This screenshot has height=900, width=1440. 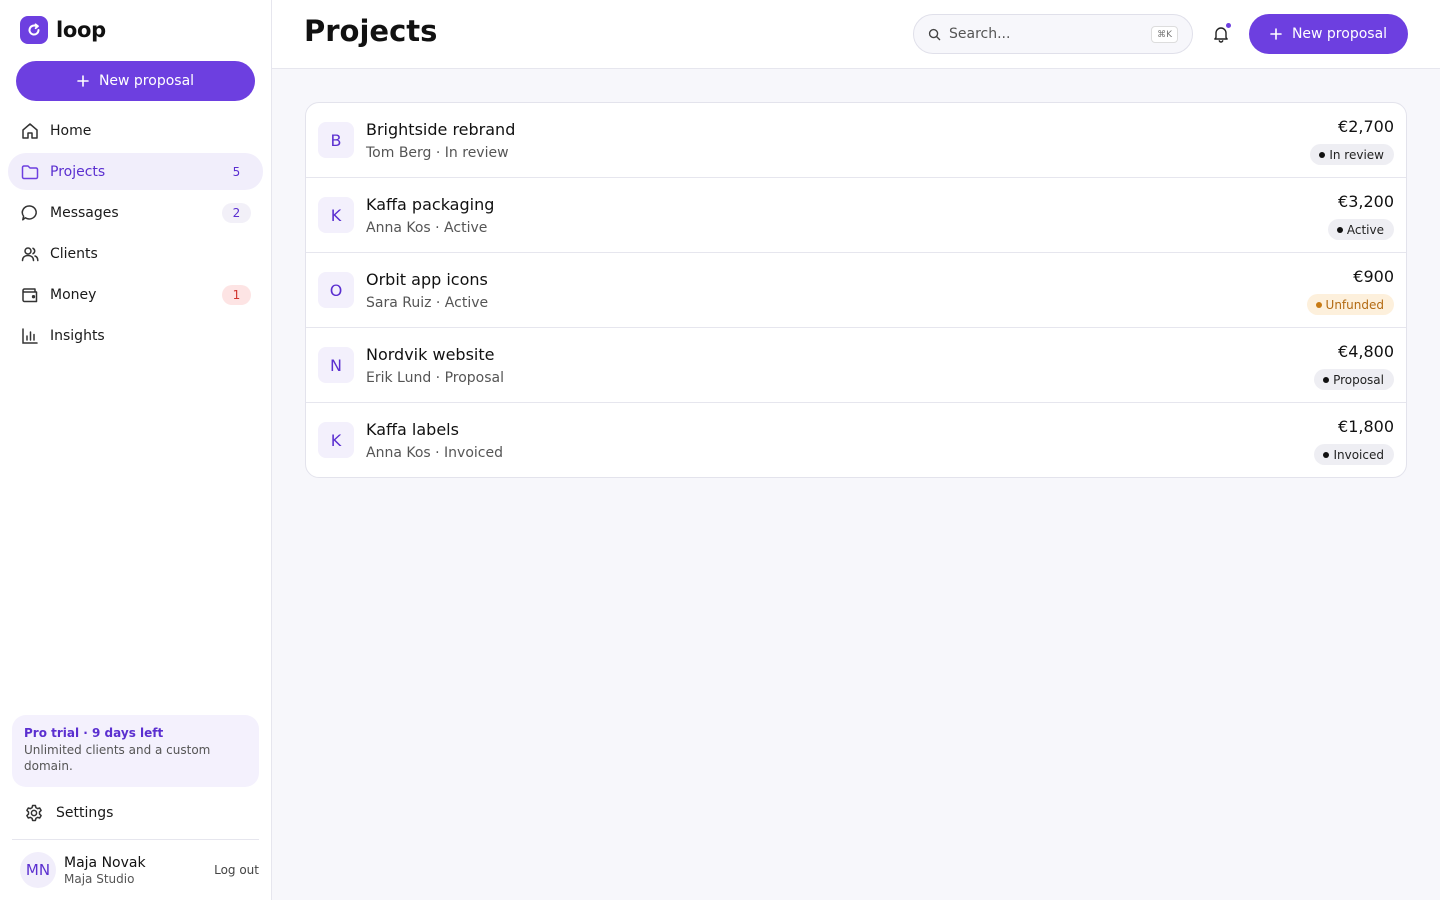 What do you see at coordinates (1228, 25) in the screenshot?
I see `notification-dot` at bounding box center [1228, 25].